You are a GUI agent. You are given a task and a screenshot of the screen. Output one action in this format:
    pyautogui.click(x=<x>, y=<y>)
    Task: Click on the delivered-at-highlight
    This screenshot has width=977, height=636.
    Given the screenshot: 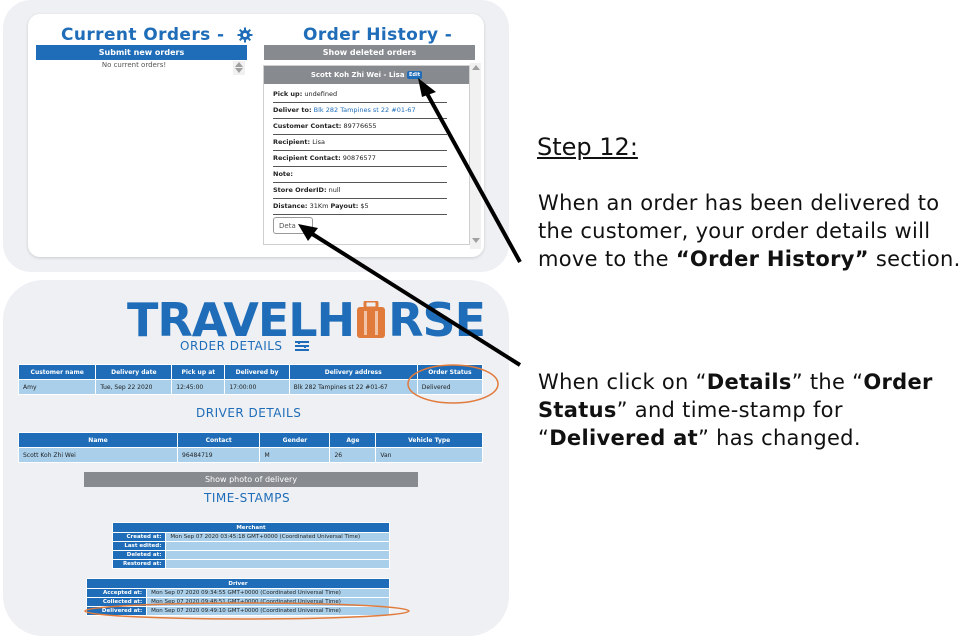 What is the action you would take?
    pyautogui.click(x=247, y=611)
    